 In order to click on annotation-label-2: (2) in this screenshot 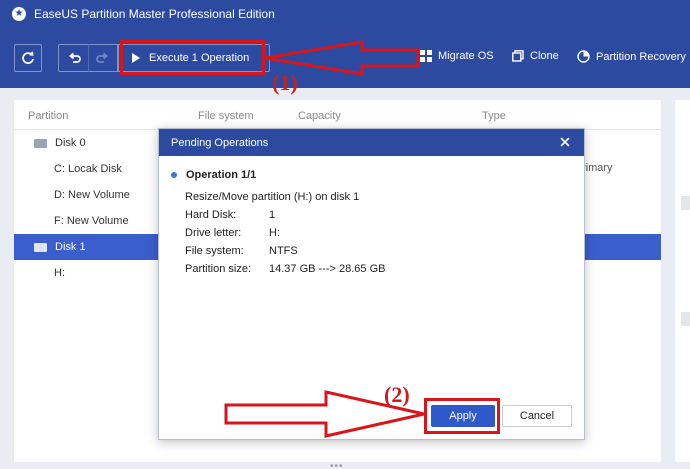, I will do `click(397, 394)`.